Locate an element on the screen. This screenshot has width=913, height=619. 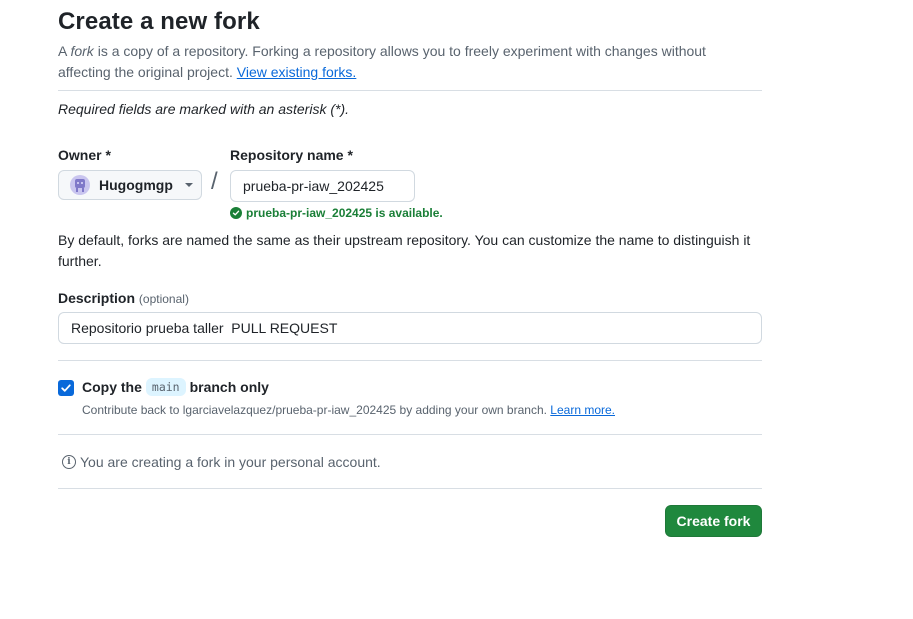
availability-message: prueba-pr-iaw_202425 is available. is located at coordinates (336, 213).